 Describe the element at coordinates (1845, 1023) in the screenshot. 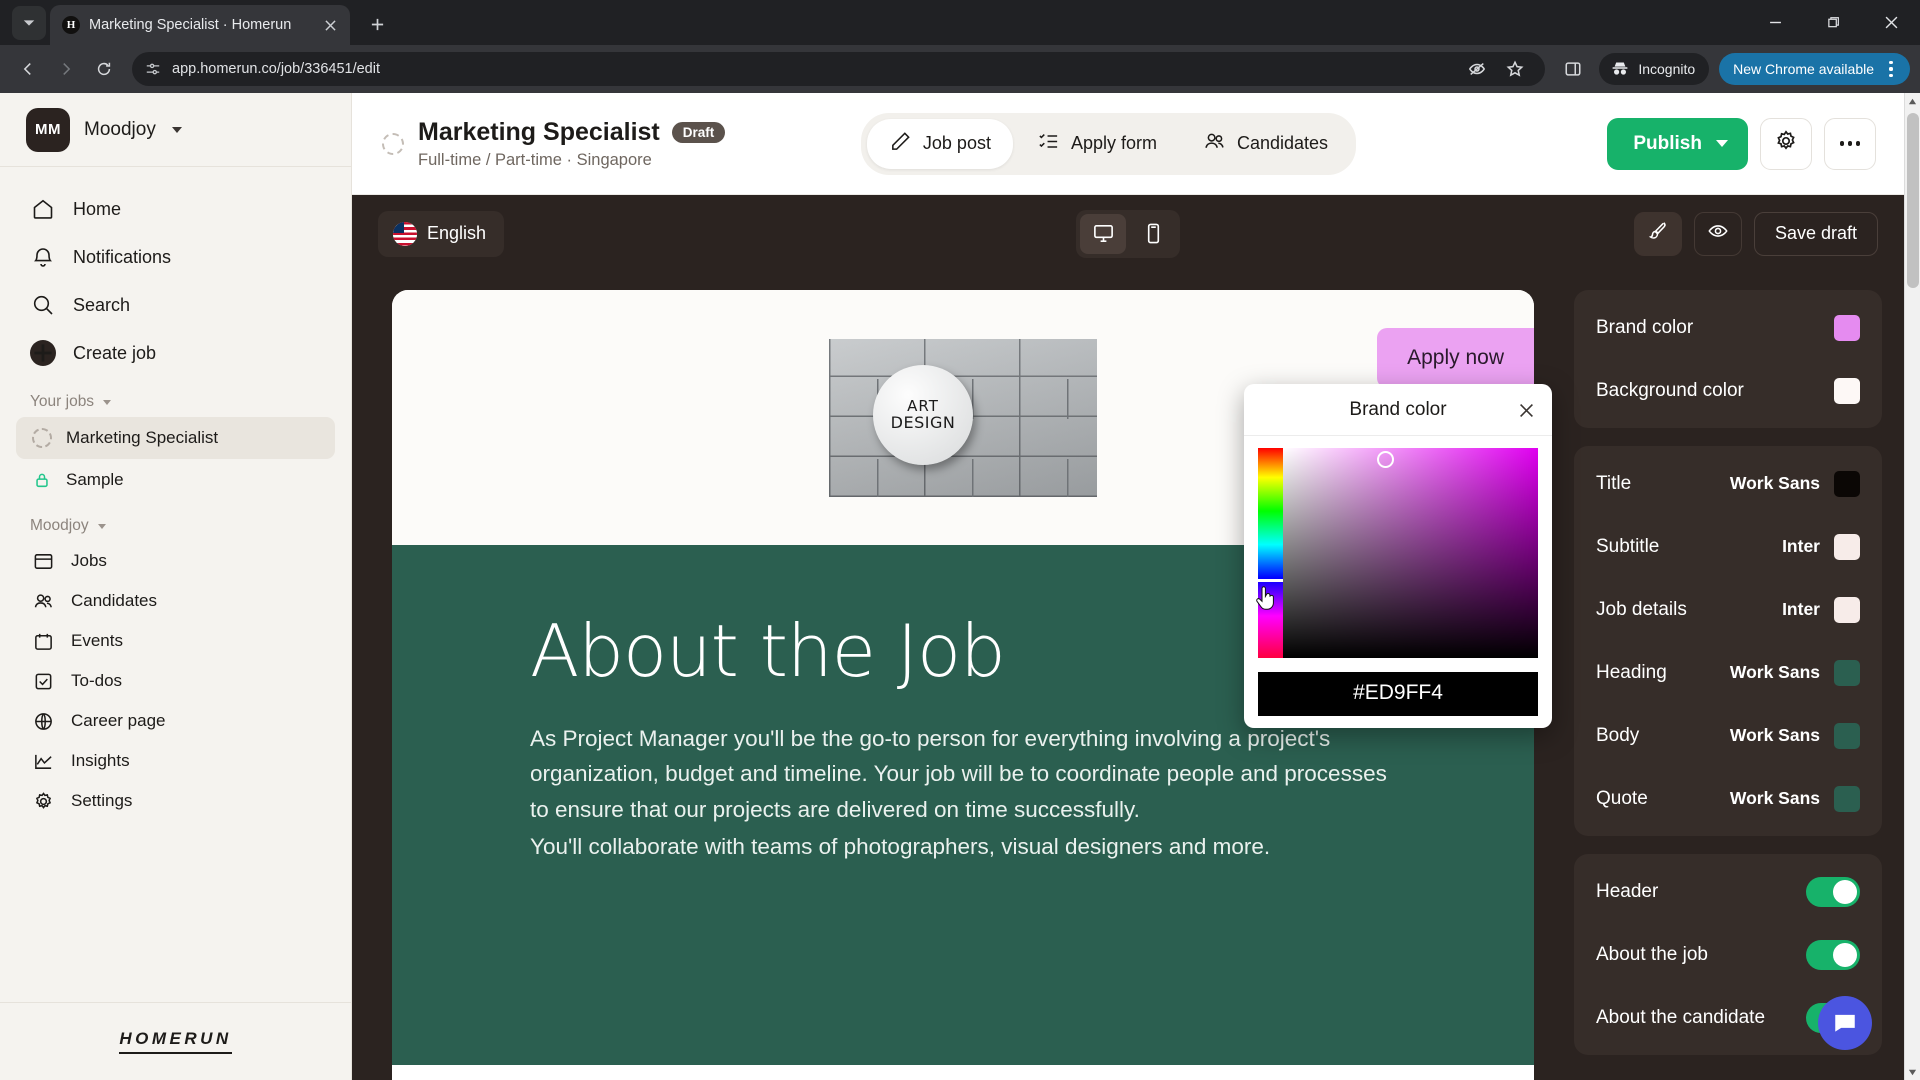

I see `intercom-chat-button` at that location.